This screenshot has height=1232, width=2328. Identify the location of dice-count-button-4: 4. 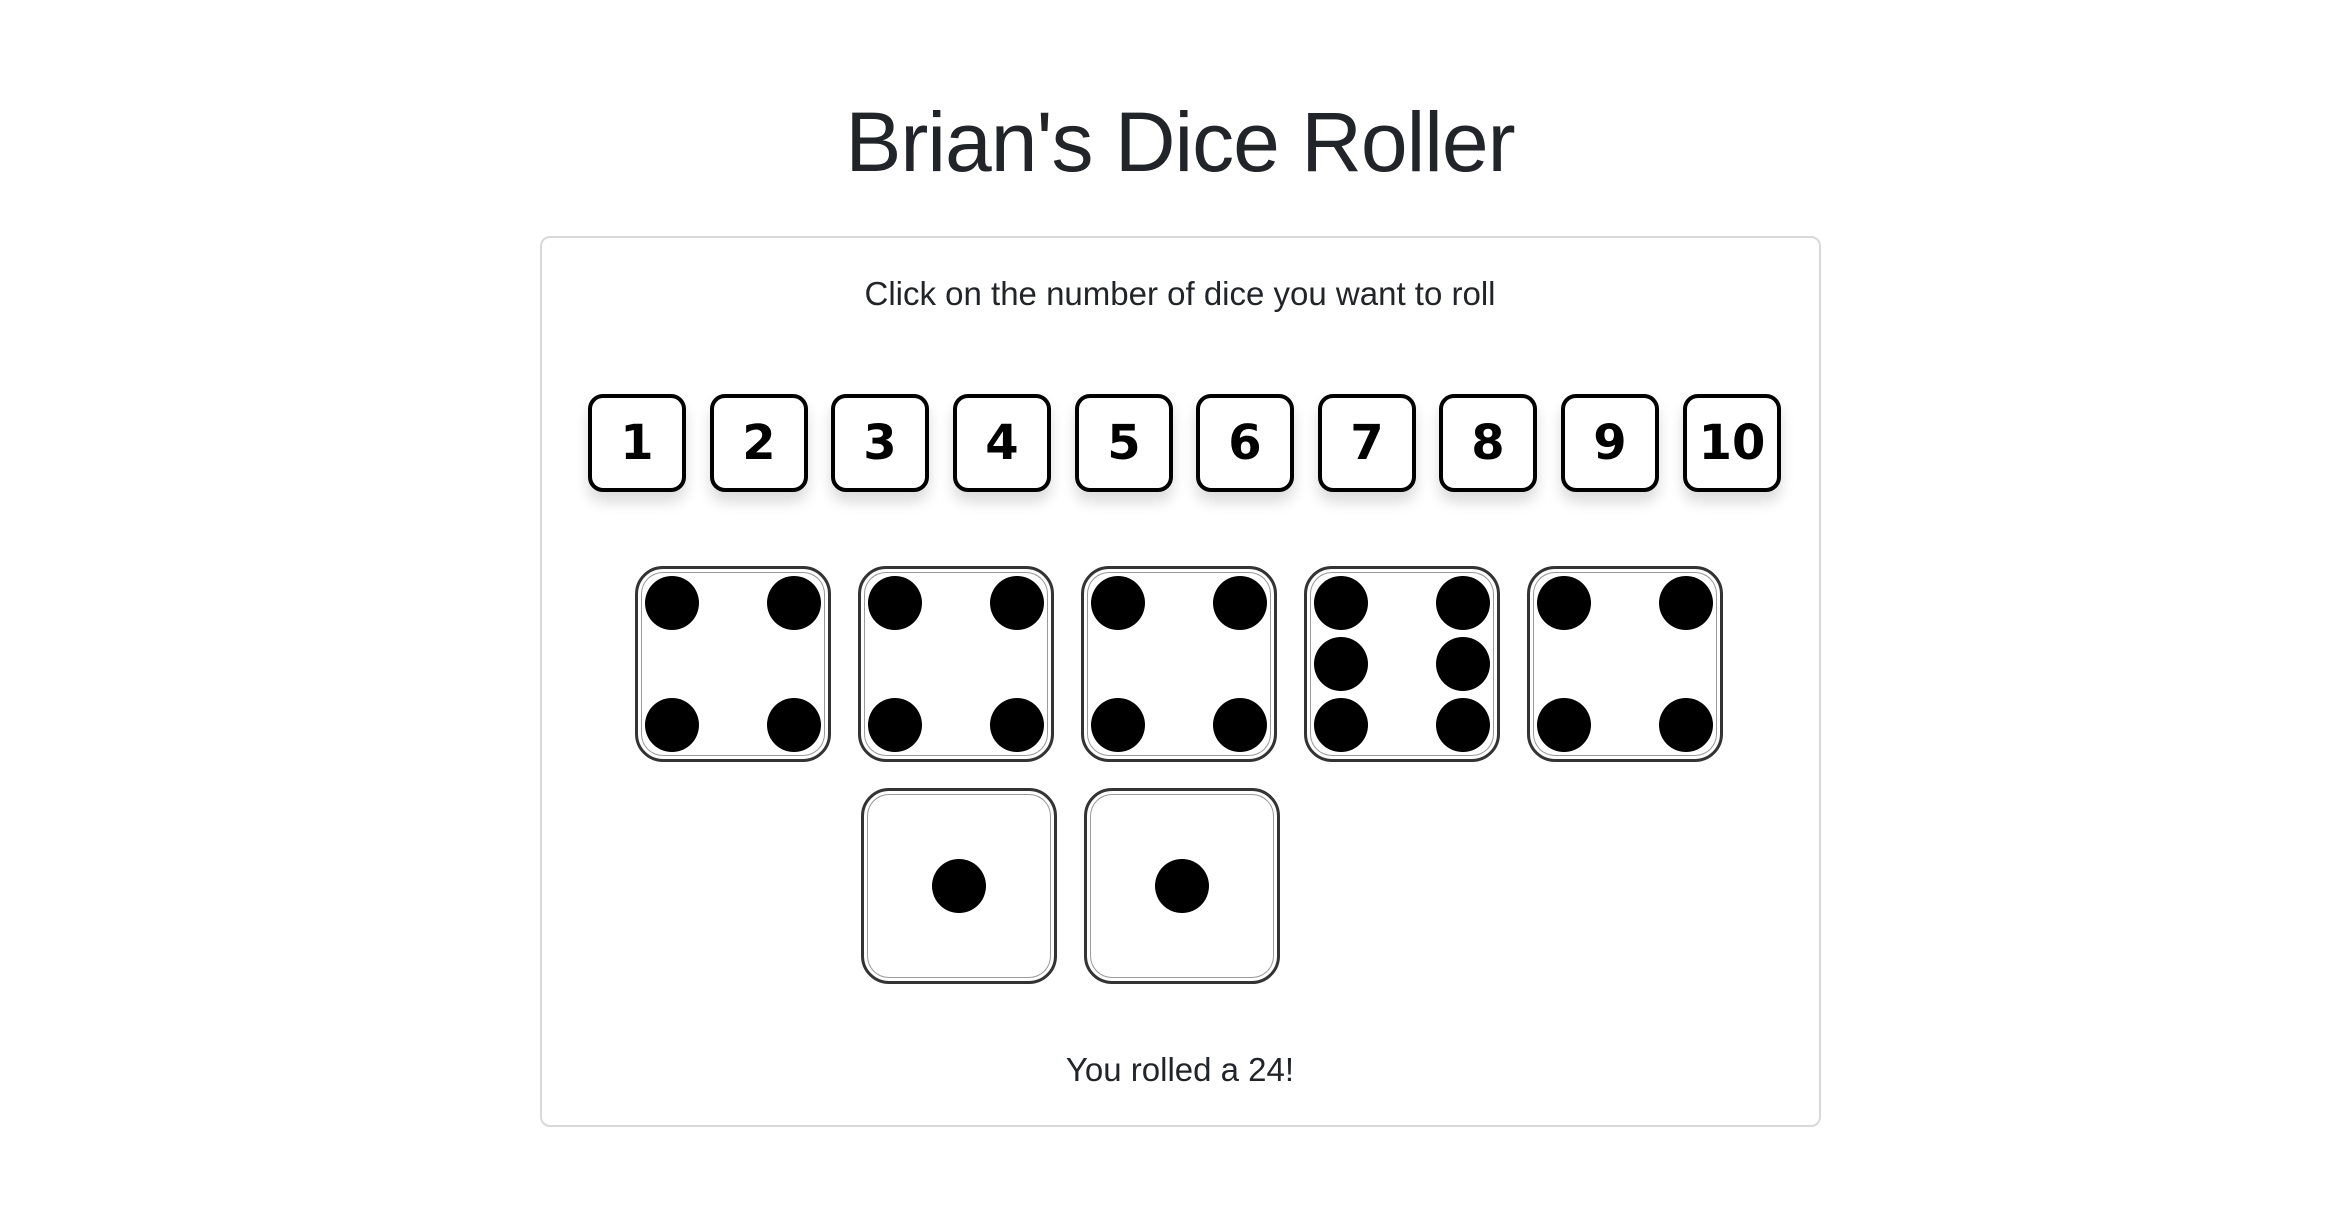
(1002, 443).